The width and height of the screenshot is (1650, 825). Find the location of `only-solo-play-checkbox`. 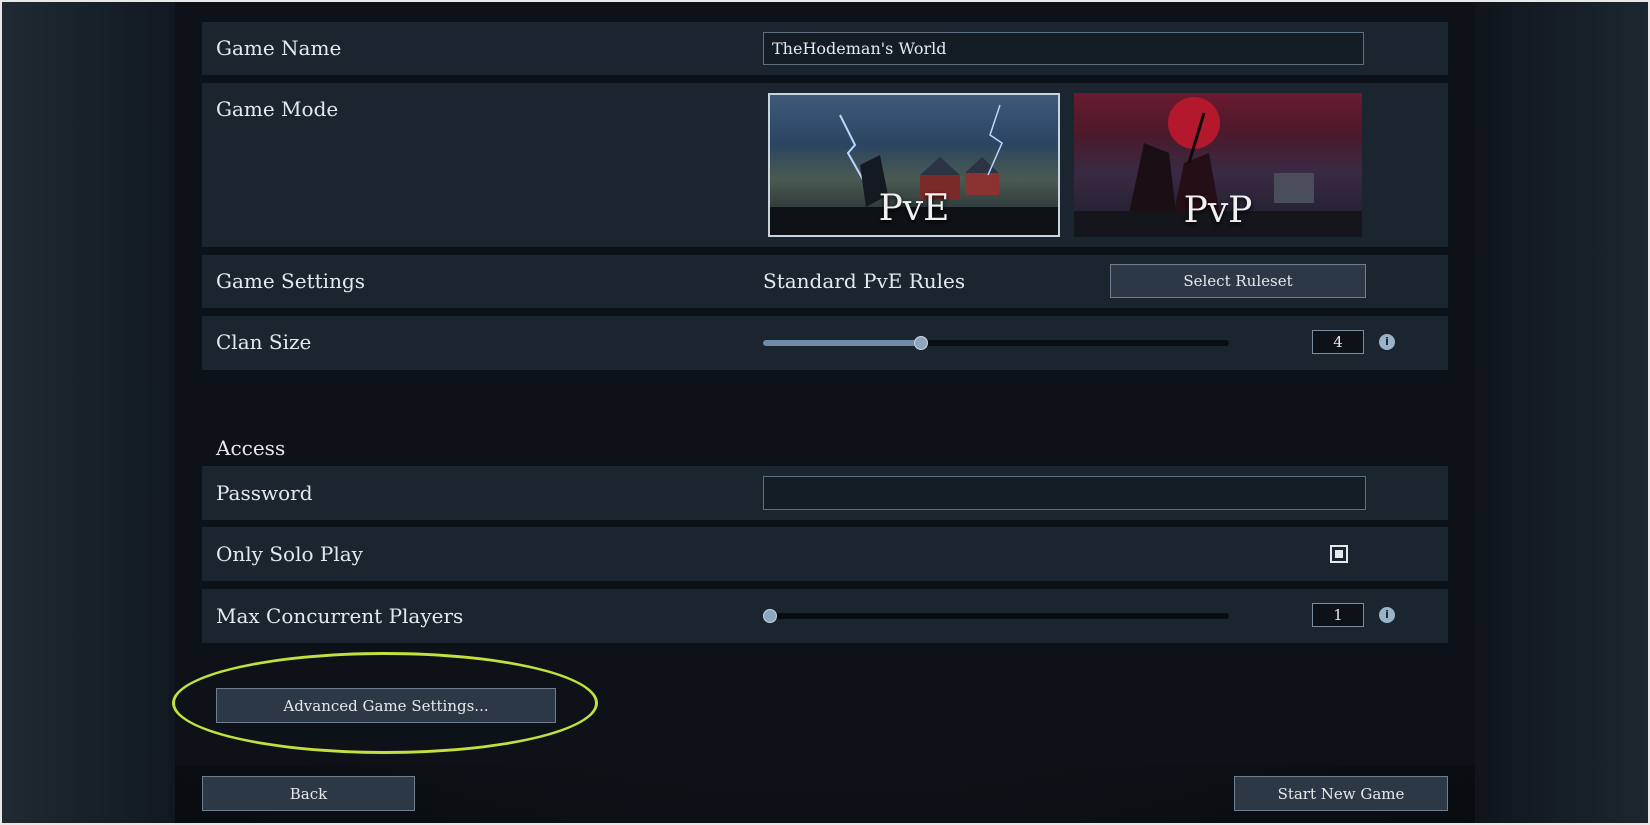

only-solo-play-checkbox is located at coordinates (1339, 554).